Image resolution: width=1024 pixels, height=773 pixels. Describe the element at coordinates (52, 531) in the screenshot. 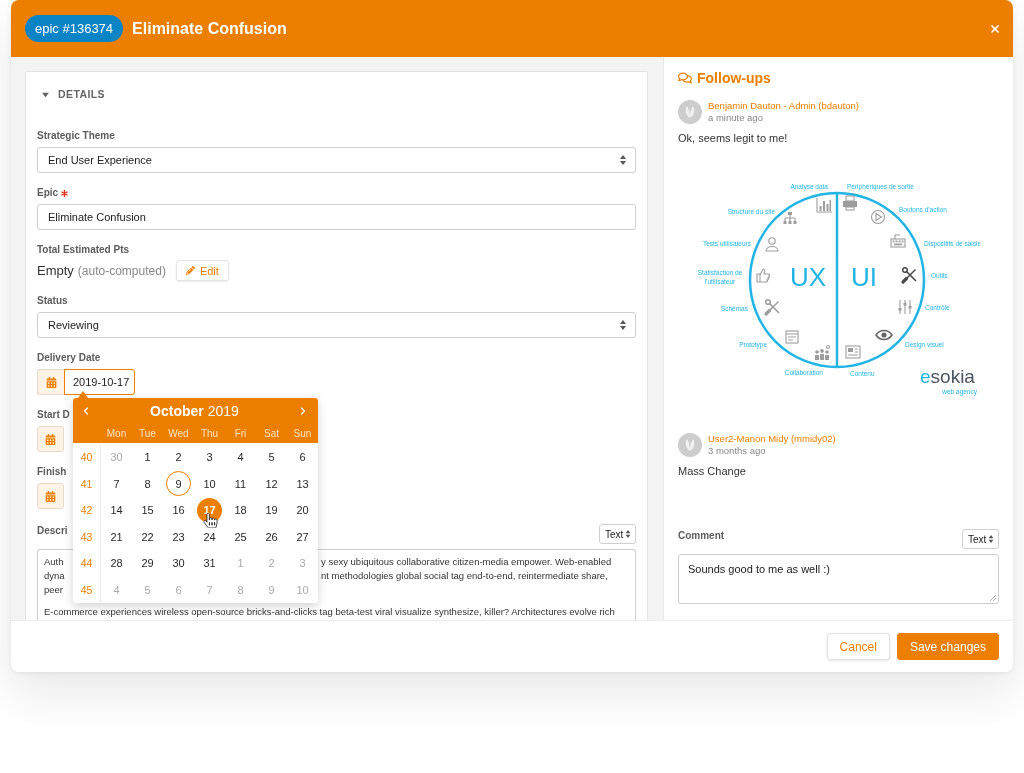

I see `field-label: Descri` at that location.